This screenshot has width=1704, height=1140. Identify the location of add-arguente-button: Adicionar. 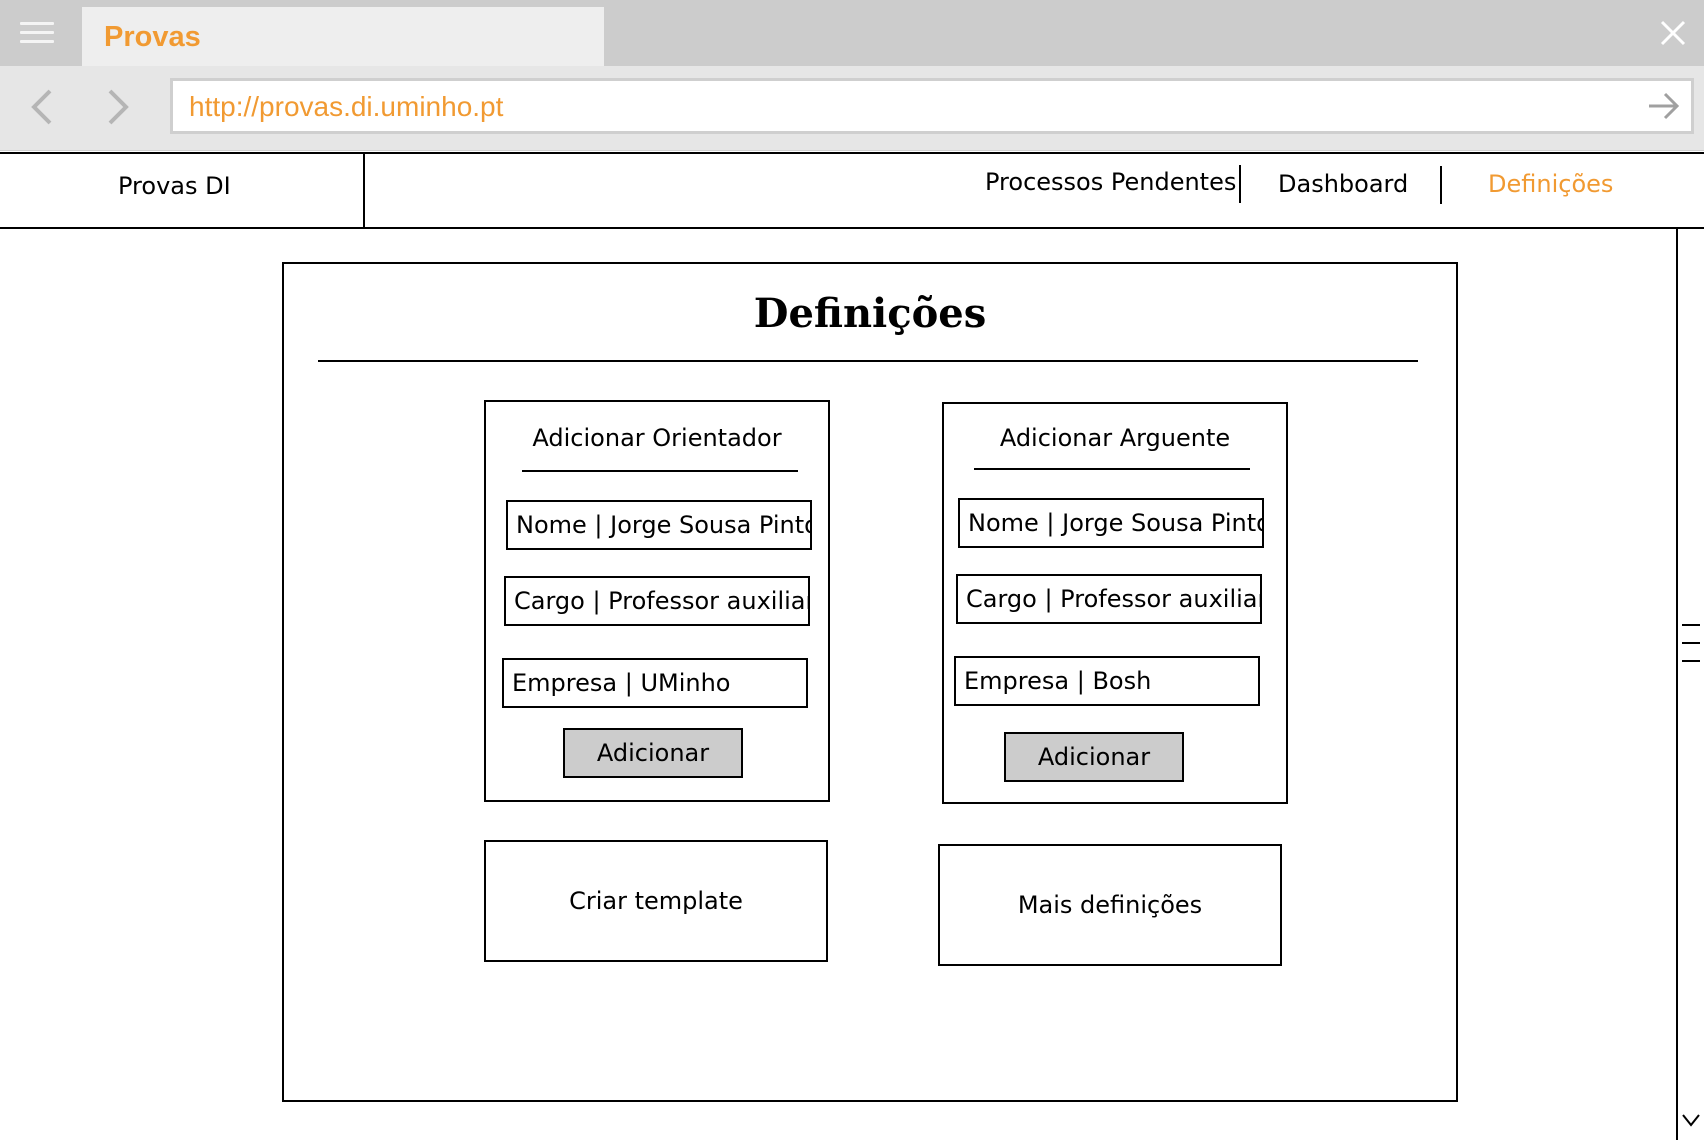
(1094, 757).